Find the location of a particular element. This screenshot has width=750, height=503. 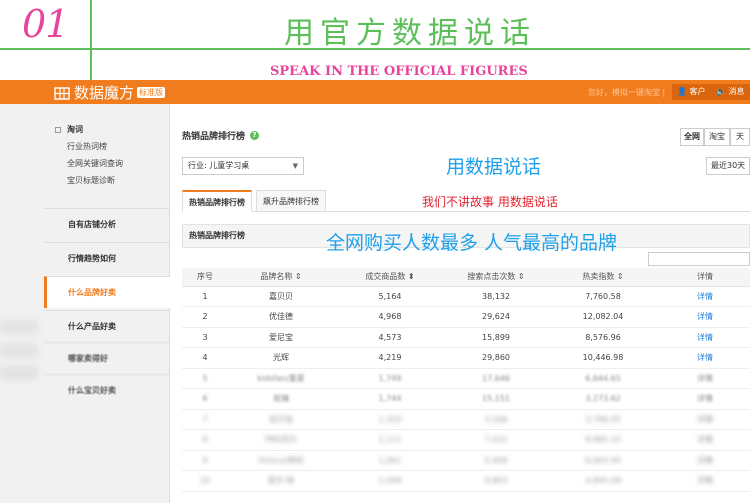

sidebar-item-hot-words: 行业热词榜 is located at coordinates (95, 146).